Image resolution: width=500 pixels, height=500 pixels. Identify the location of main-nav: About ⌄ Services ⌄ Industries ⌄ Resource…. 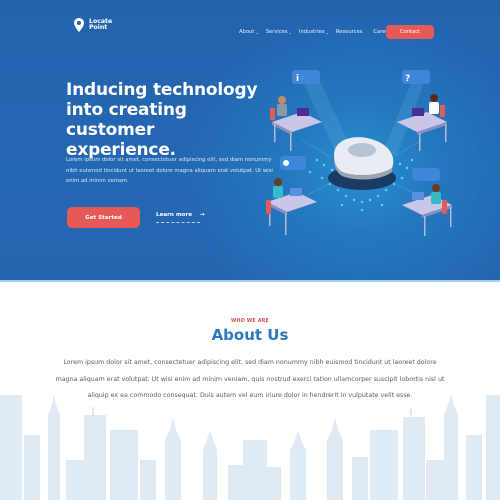
(319, 32).